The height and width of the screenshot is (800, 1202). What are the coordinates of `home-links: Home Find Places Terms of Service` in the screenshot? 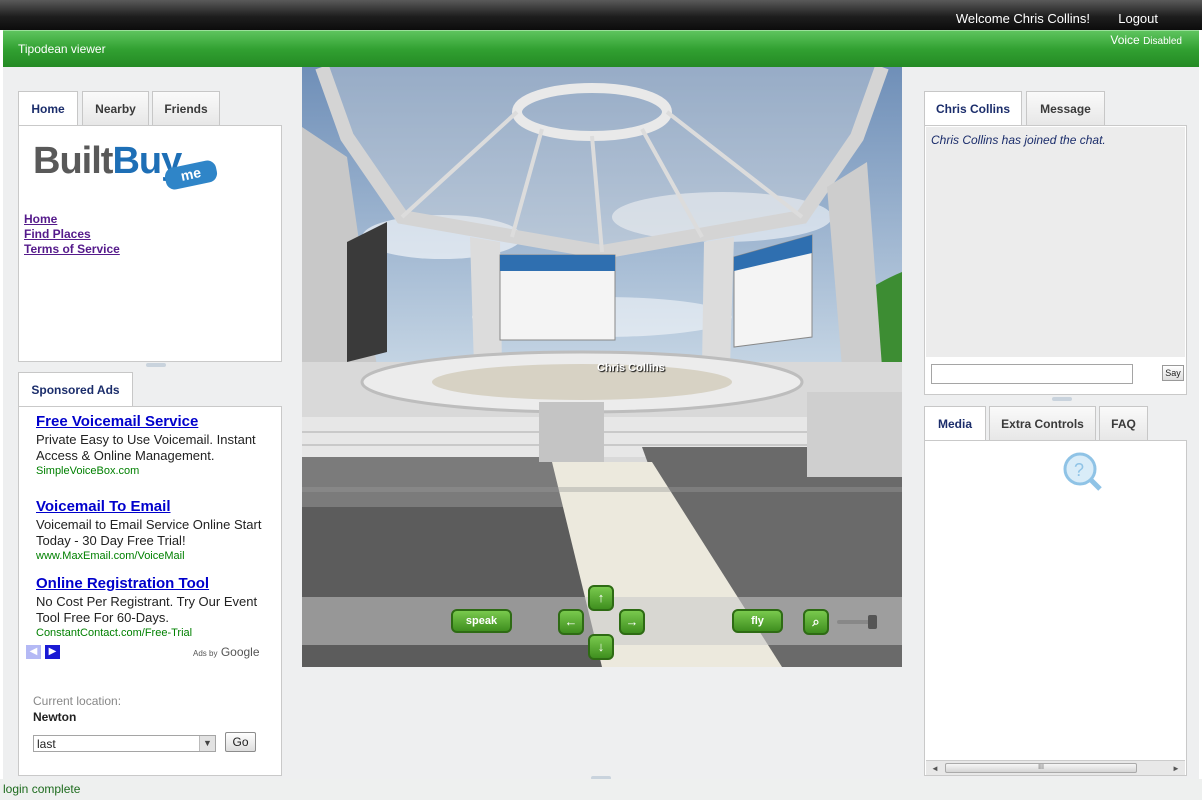 It's located at (72, 234).